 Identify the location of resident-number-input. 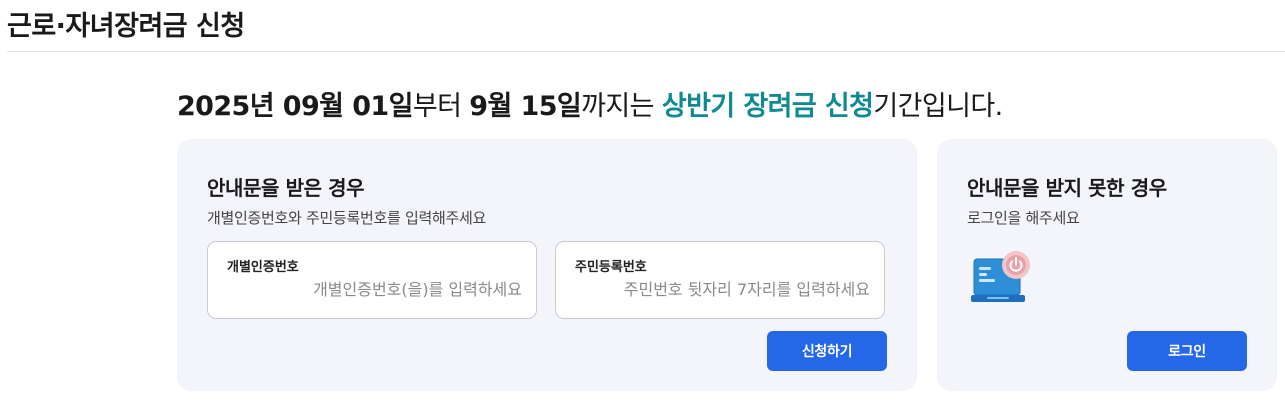
(720, 289).